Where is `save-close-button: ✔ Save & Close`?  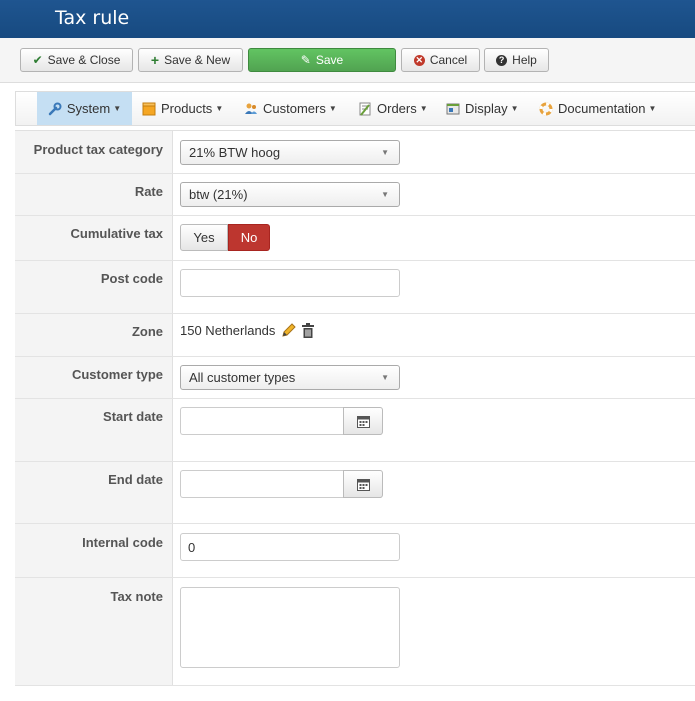 save-close-button: ✔ Save & Close is located at coordinates (76, 60).